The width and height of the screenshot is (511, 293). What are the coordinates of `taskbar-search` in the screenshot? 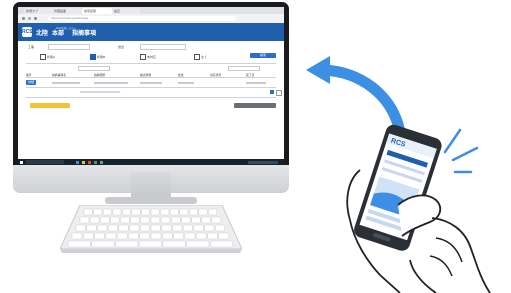 It's located at (45, 162).